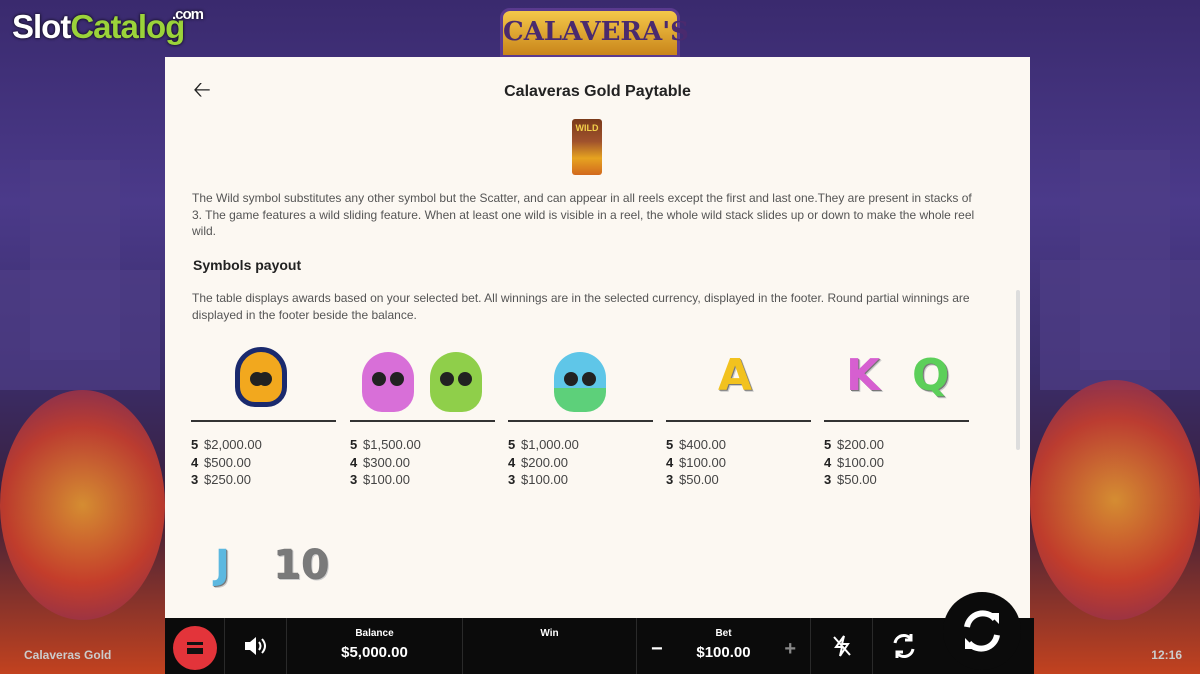  I want to click on turbo-button, so click(842, 646).